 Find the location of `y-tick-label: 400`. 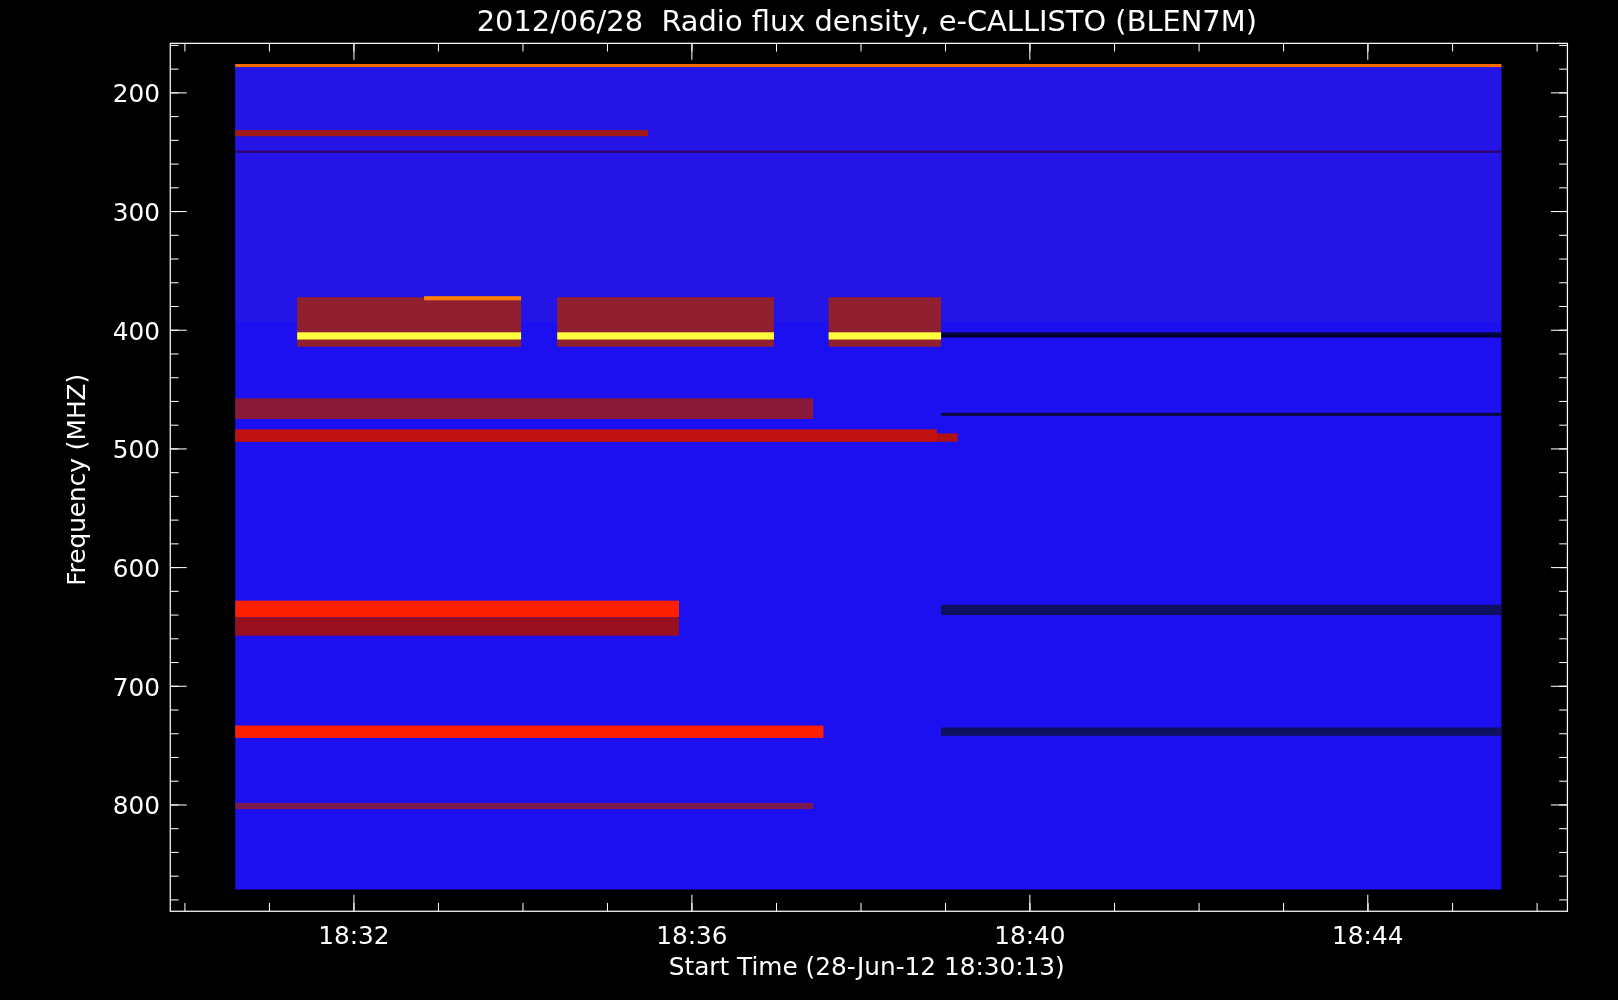

y-tick-label: 400 is located at coordinates (136, 331).